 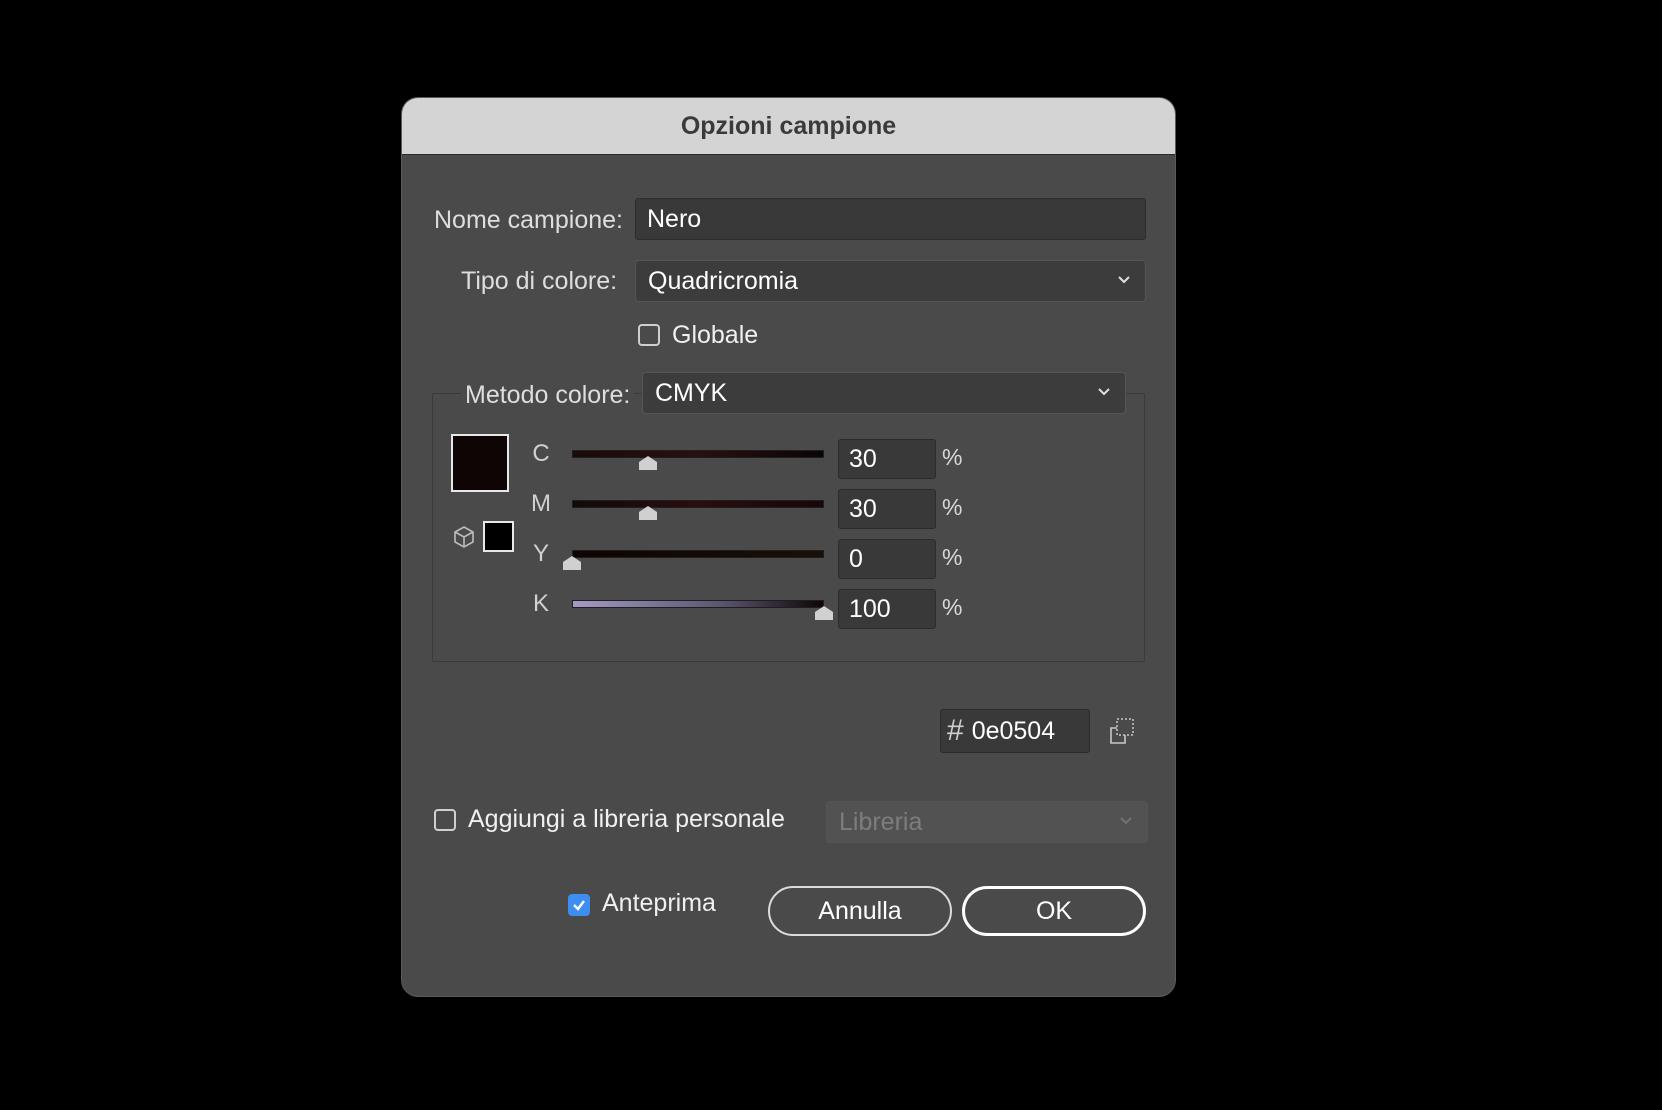 What do you see at coordinates (498, 536) in the screenshot?
I see `out-of-gamut-swatch` at bounding box center [498, 536].